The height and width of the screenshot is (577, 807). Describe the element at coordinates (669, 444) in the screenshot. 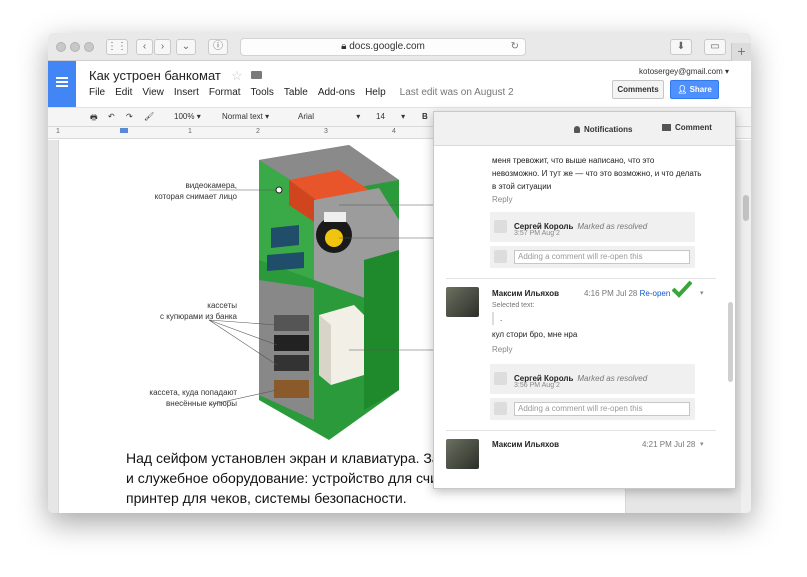

I see `comment-time: 4:21 PM Jul 28` at that location.